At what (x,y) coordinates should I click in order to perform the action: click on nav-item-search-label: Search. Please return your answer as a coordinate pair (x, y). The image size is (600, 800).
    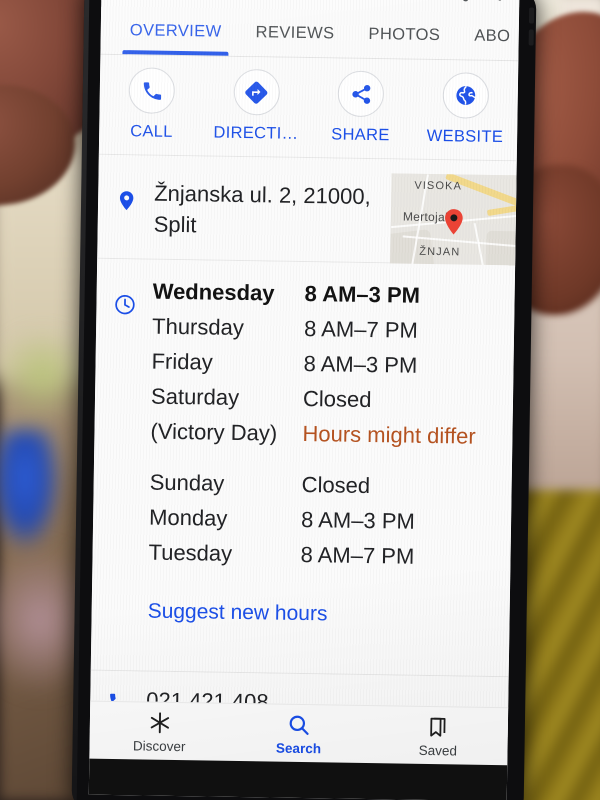
    Looking at the image, I should click on (298, 748).